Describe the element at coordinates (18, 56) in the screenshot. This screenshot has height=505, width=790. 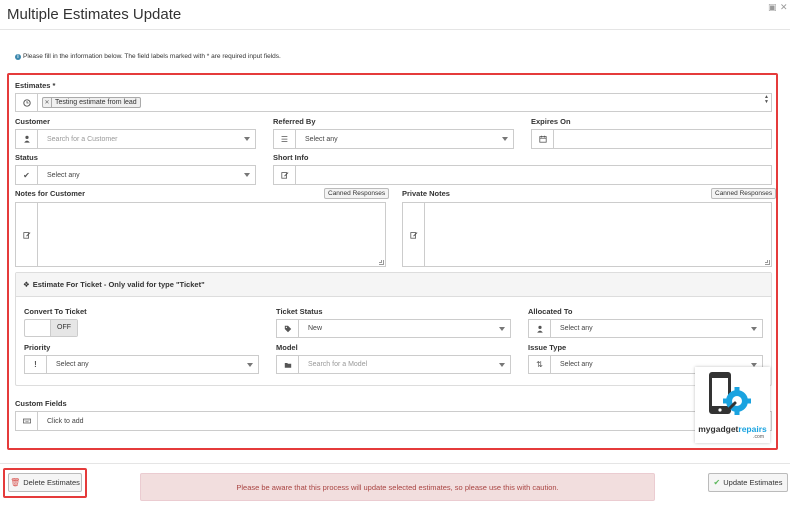
I see `info-icon: i` at that location.